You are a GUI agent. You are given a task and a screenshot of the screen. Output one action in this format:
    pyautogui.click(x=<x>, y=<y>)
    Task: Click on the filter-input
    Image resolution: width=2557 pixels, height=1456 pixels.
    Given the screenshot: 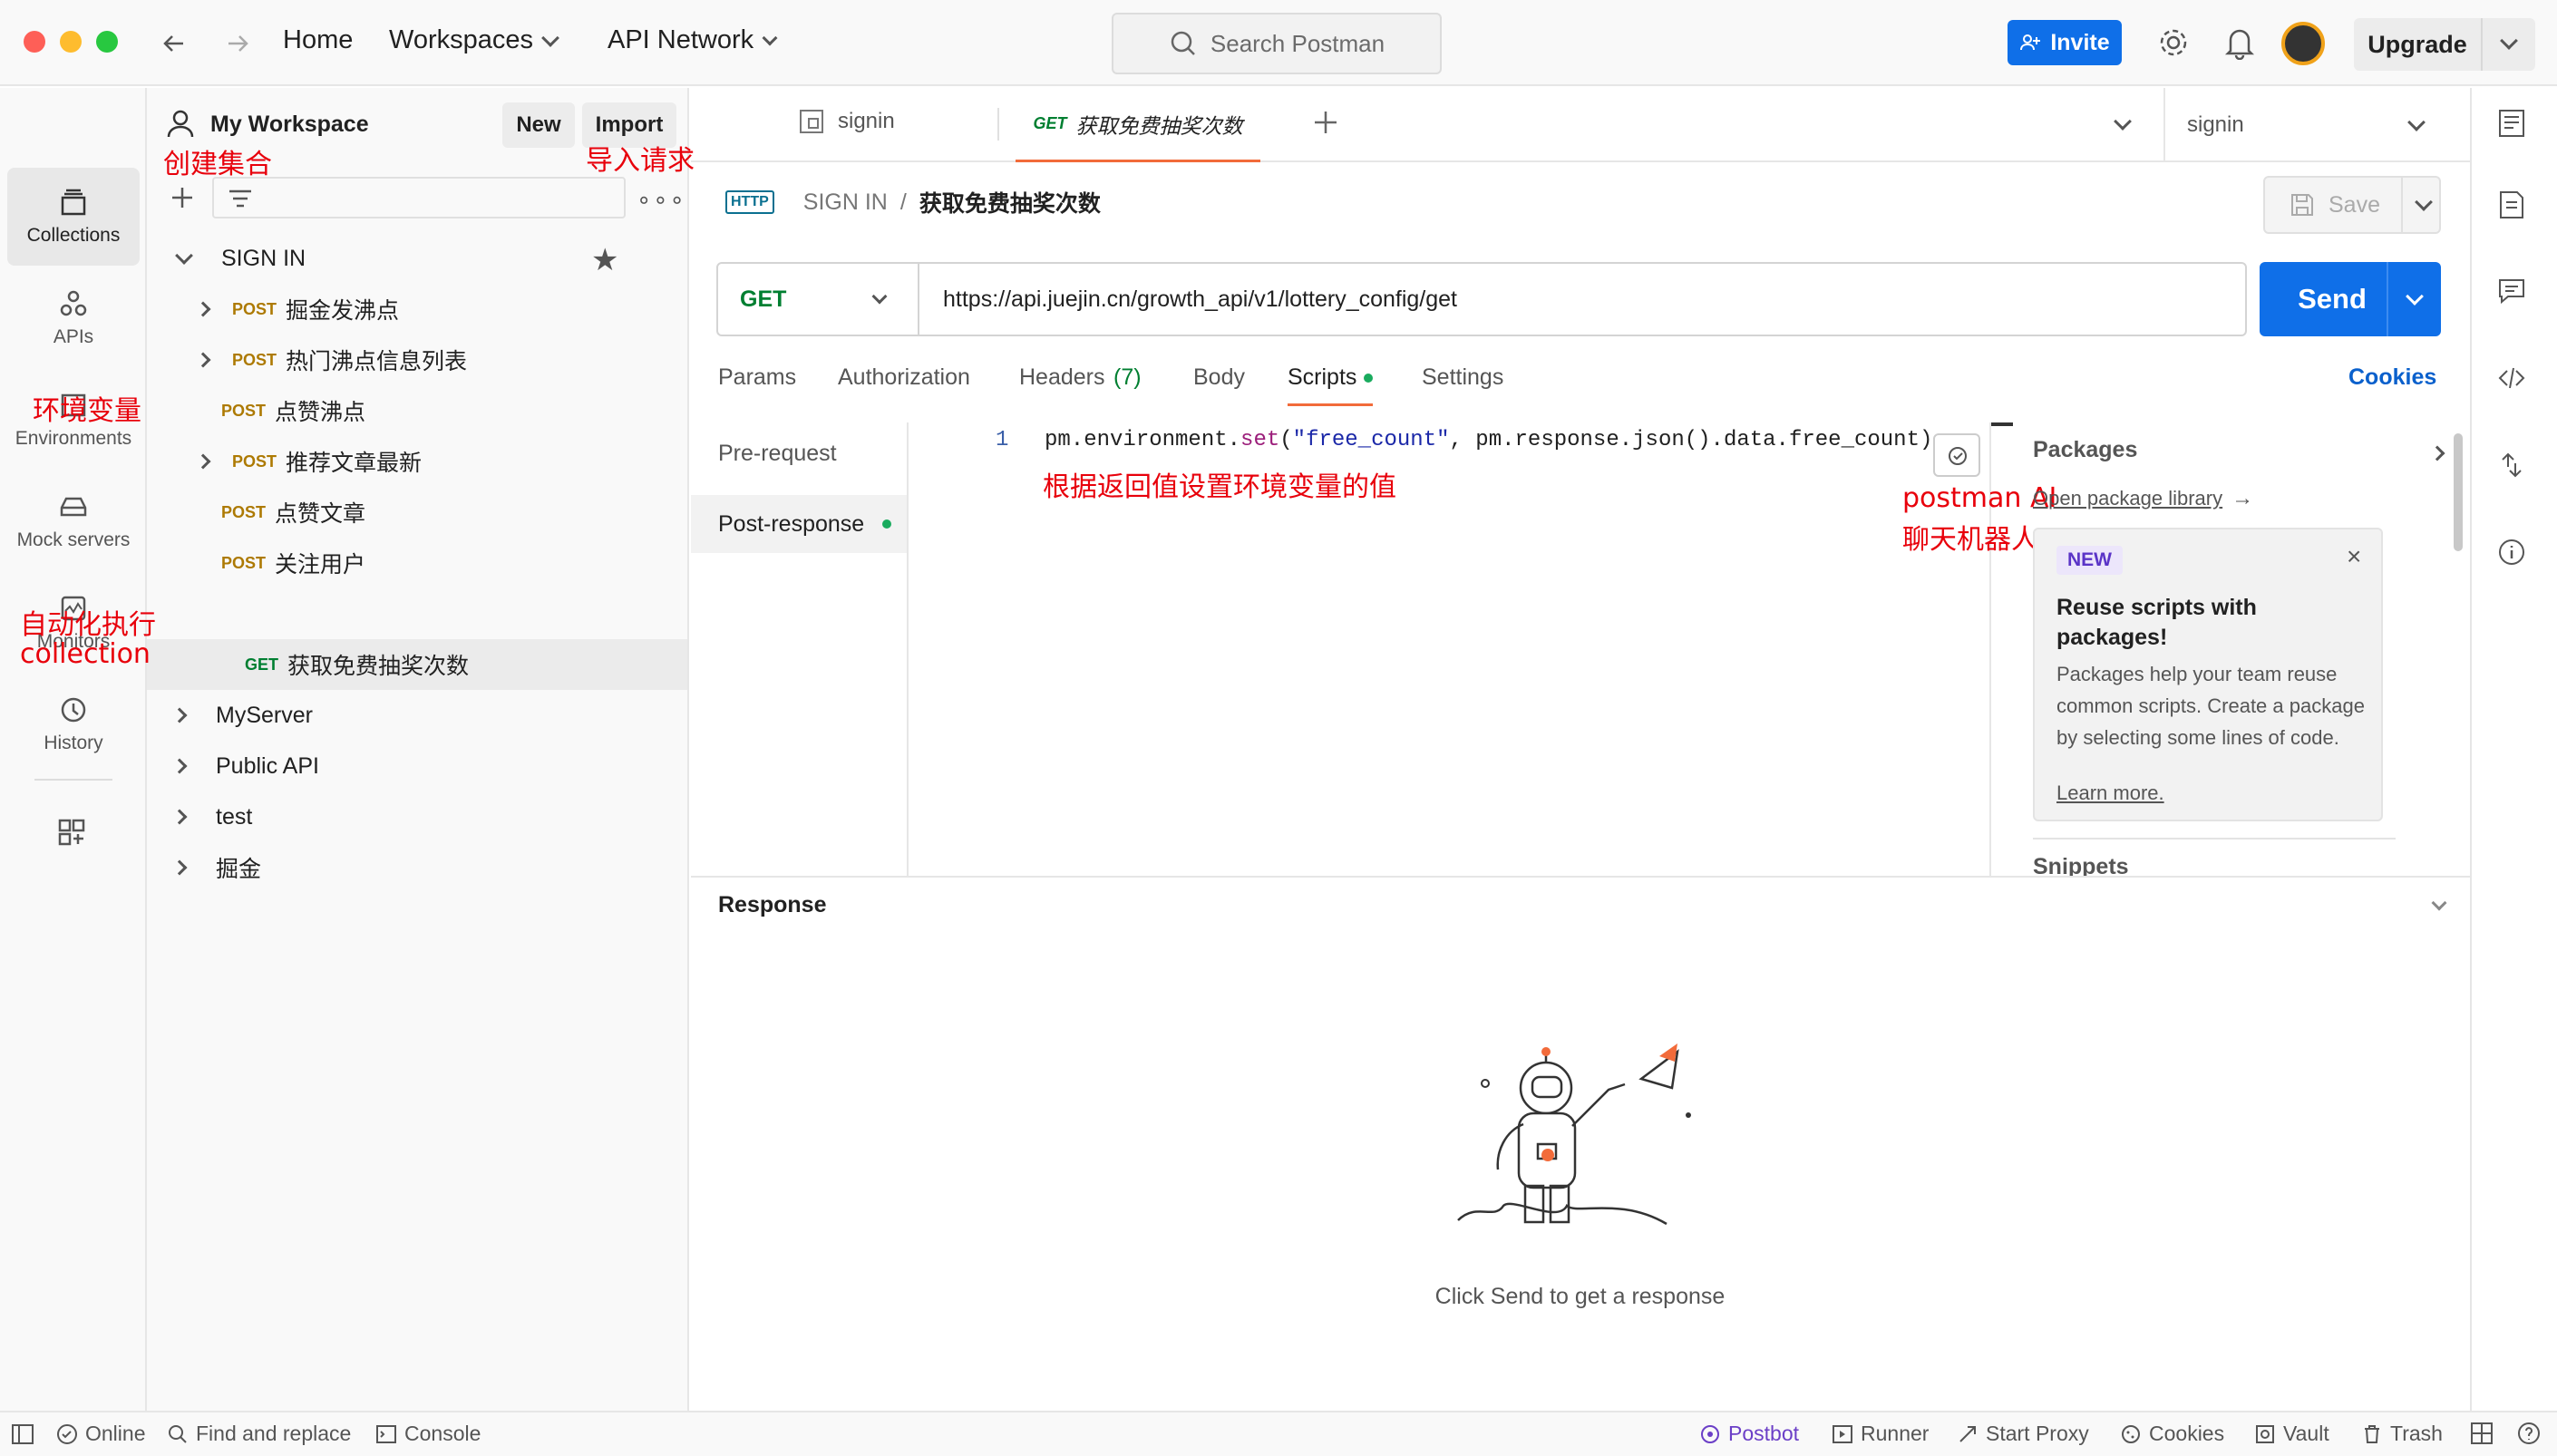 What is the action you would take?
    pyautogui.click(x=419, y=197)
    